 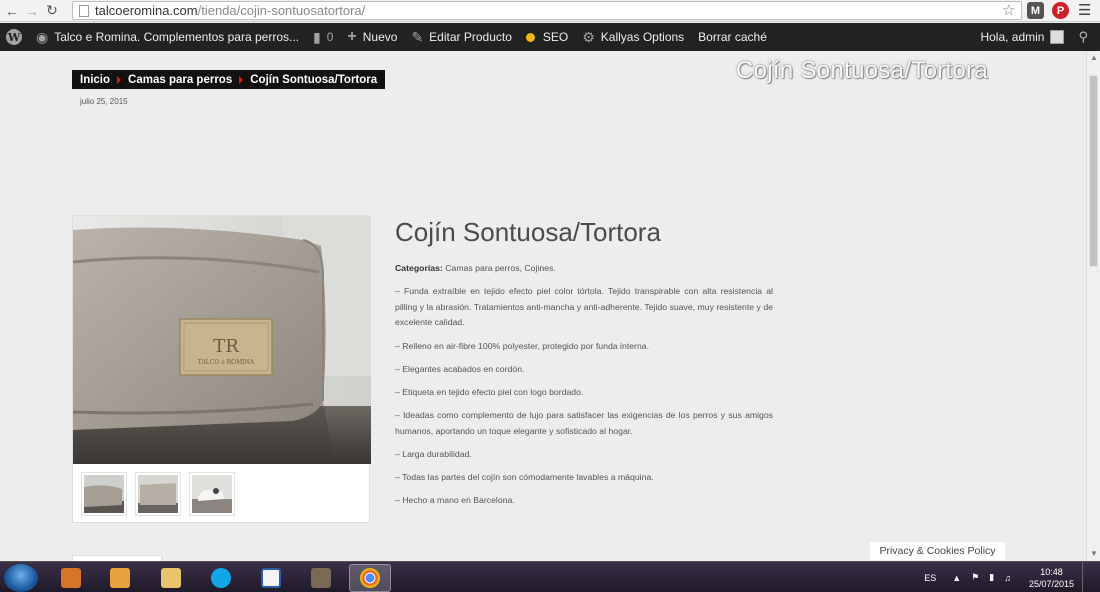 I want to click on start-button-icon, so click(x=21, y=578).